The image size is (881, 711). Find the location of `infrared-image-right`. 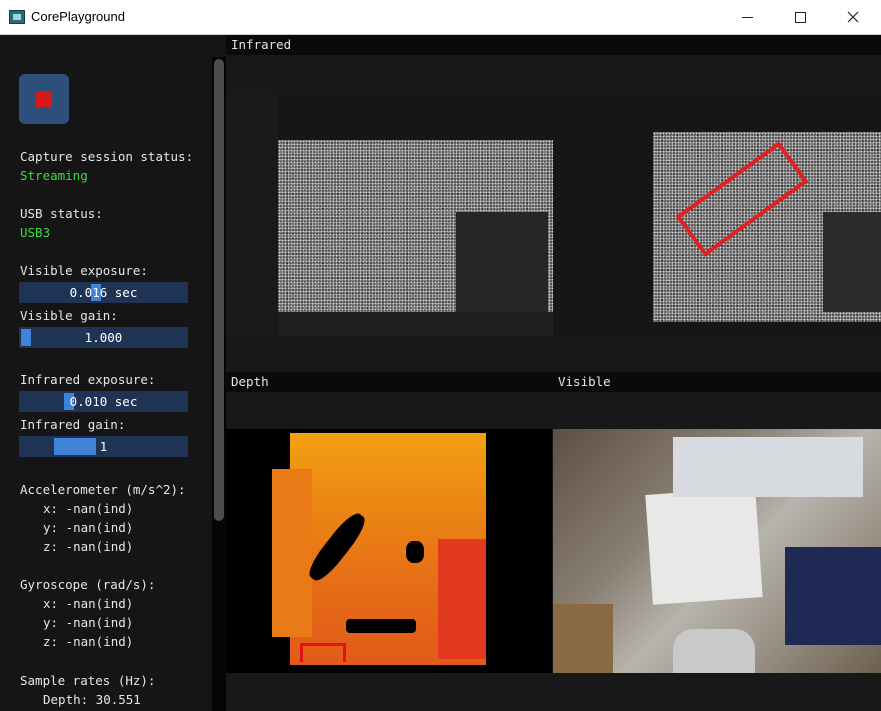

infrared-image-right is located at coordinates (717, 214).